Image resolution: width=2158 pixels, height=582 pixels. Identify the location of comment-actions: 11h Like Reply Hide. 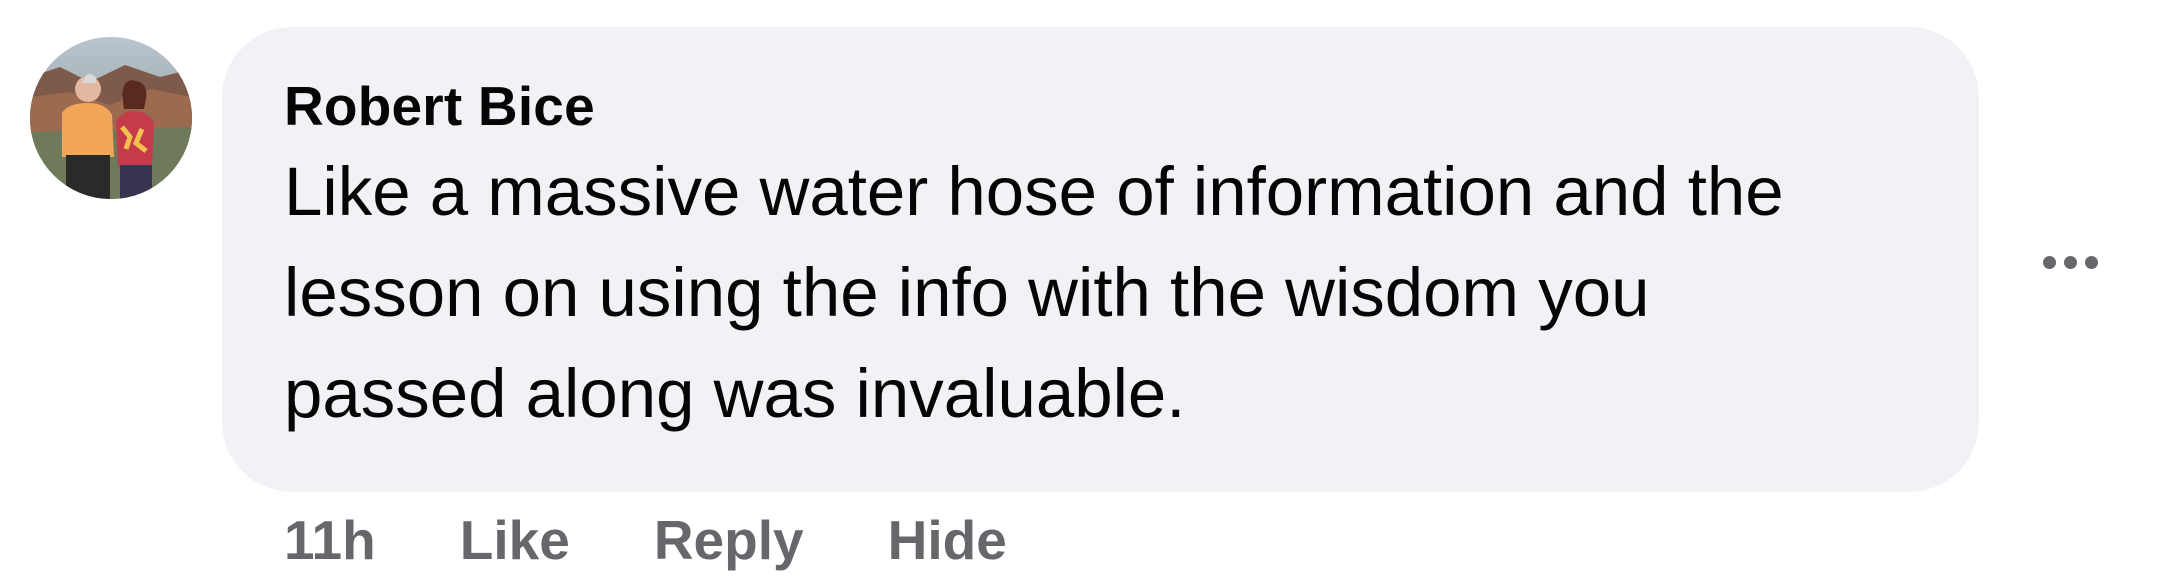
(687, 540).